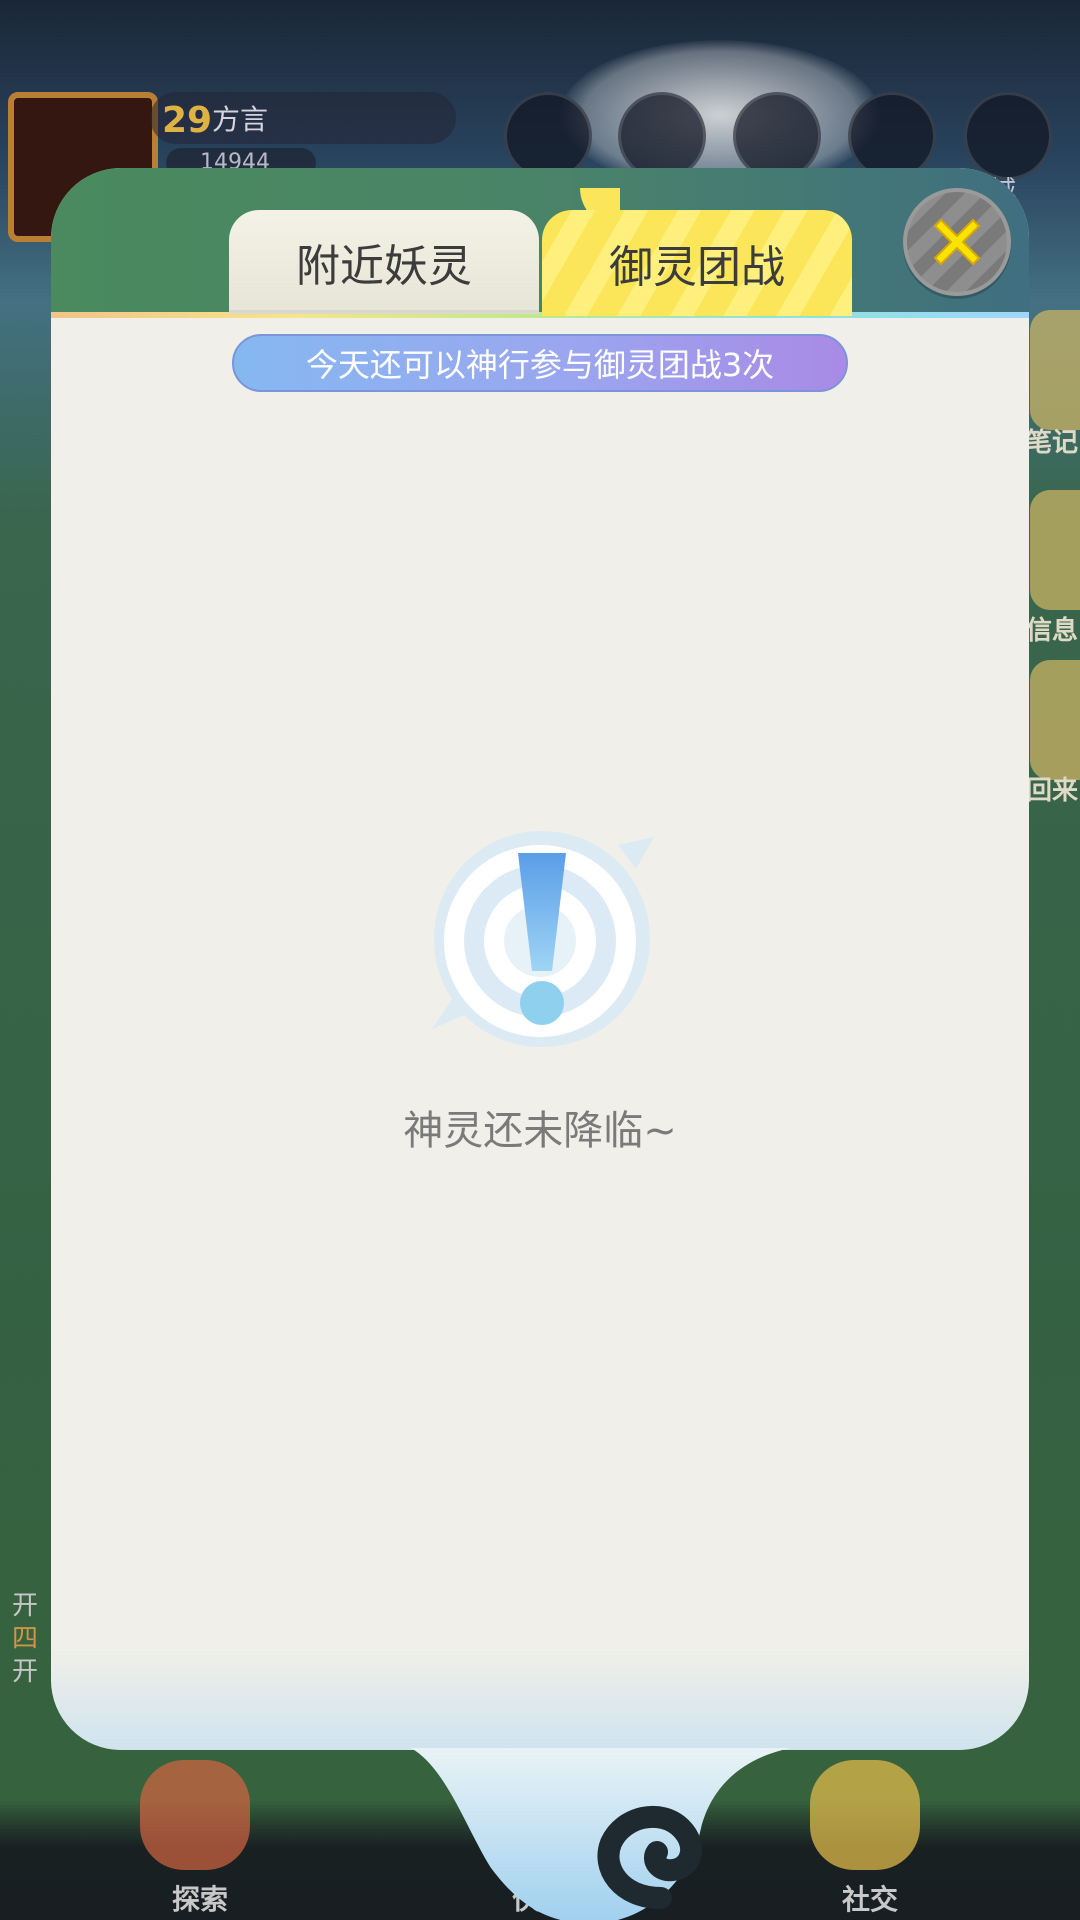  I want to click on exclamation-icon, so click(543, 939).